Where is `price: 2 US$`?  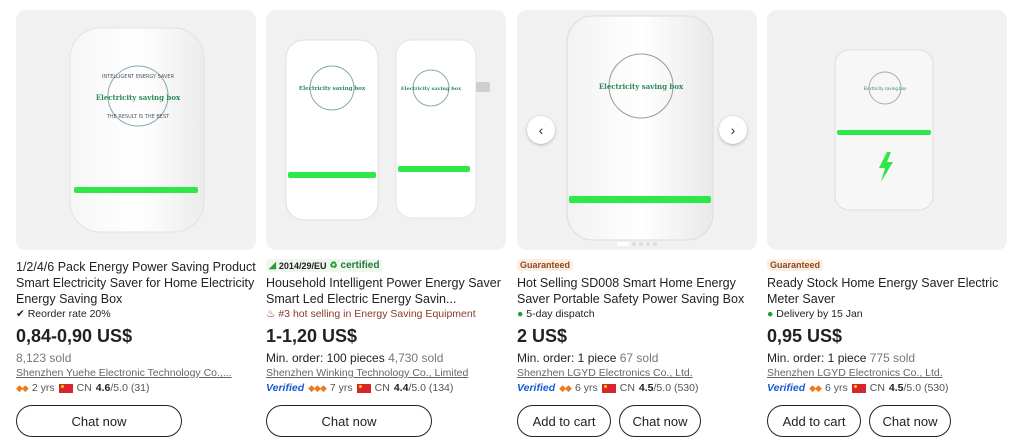
price: 2 US$ is located at coordinates (542, 336).